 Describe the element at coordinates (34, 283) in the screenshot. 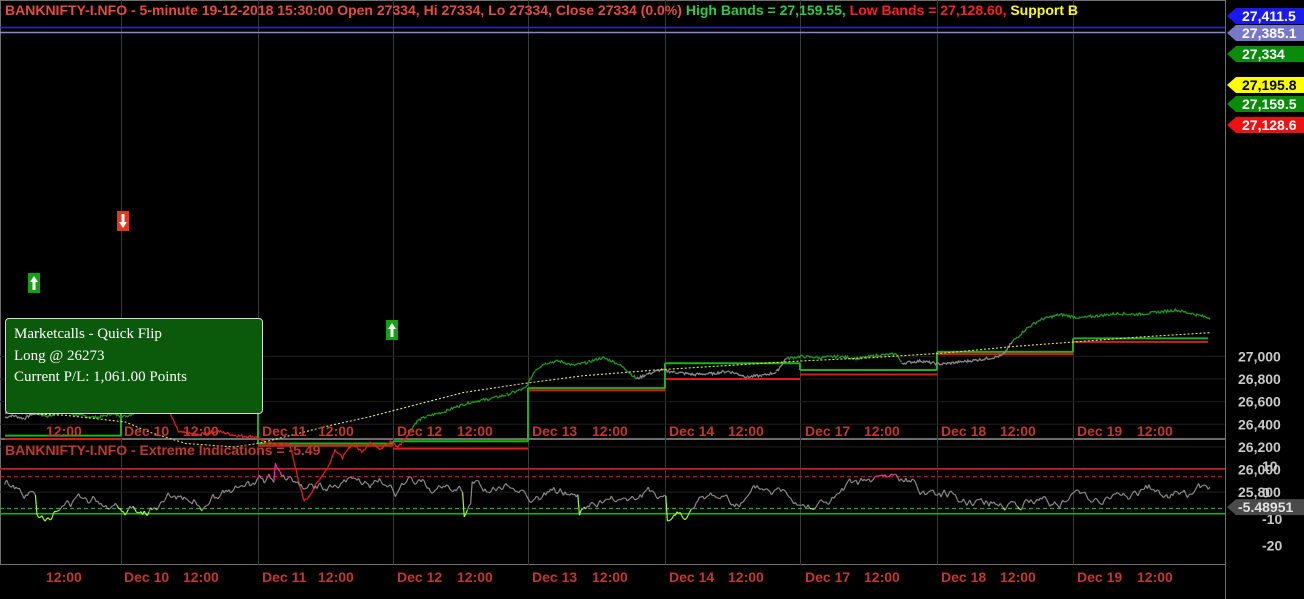

I see `buy-arrow-icon` at that location.